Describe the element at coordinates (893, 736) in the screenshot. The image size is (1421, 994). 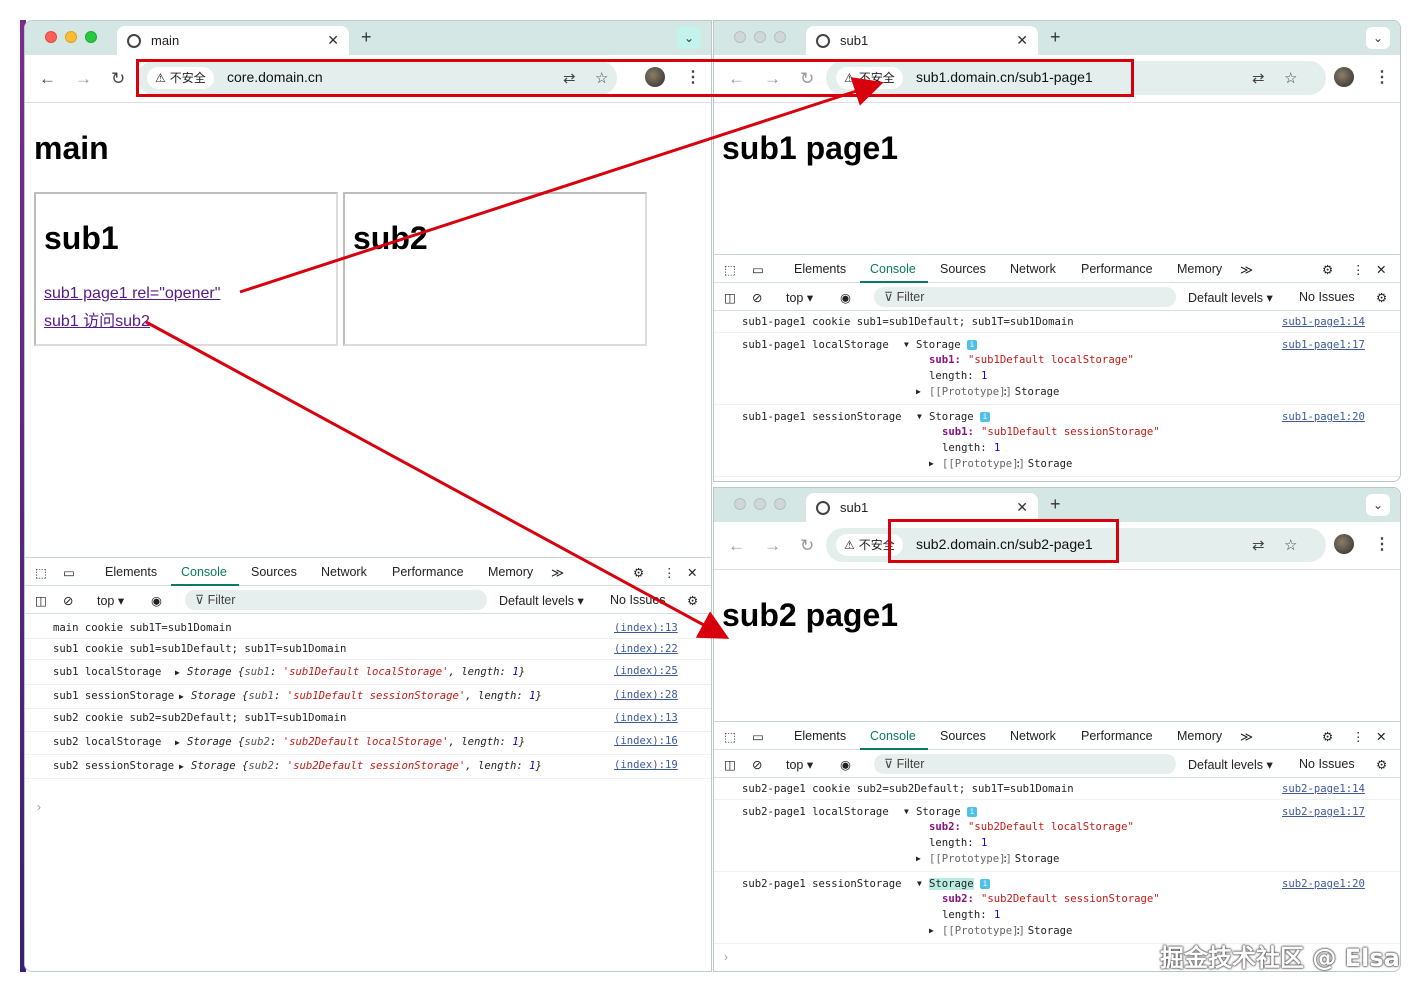
I see `tab-console: Console` at that location.